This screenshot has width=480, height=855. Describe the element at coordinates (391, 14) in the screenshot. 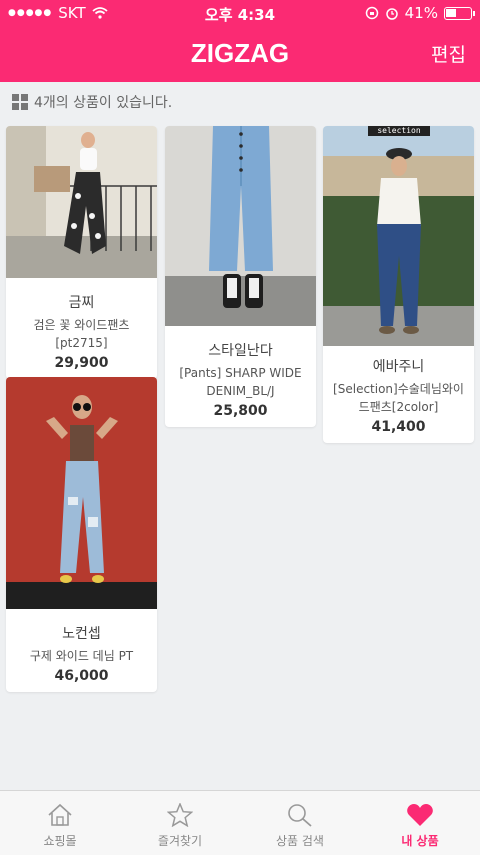

I see `alarm-icon` at that location.